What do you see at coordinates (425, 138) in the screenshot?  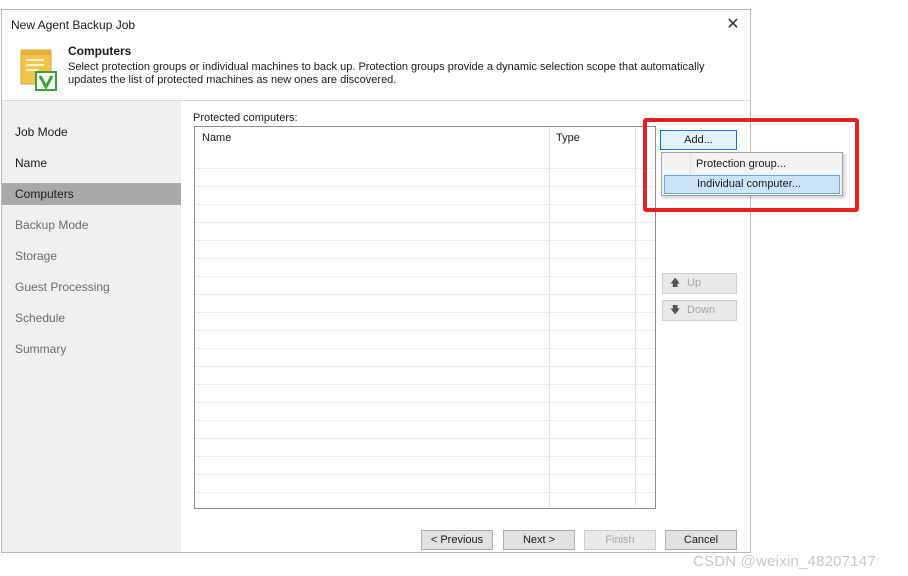 I see `list-header: Name Type` at bounding box center [425, 138].